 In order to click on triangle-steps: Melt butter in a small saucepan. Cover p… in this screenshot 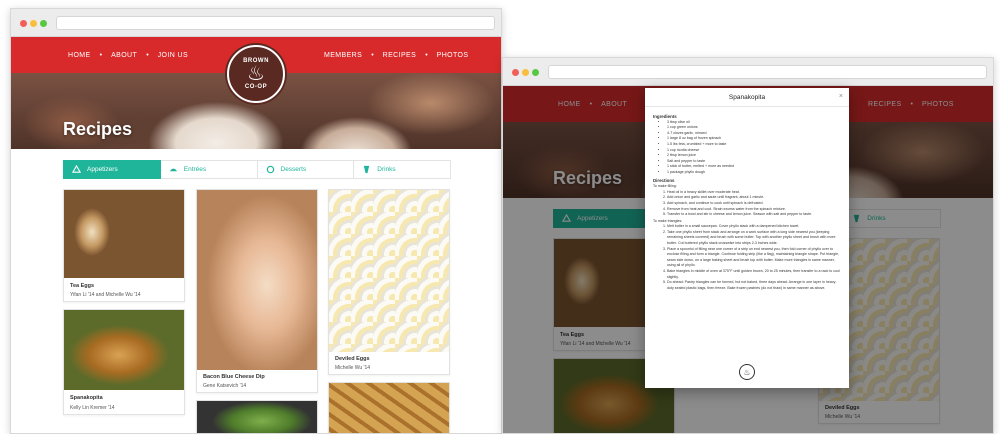, I will do `click(747, 257)`.